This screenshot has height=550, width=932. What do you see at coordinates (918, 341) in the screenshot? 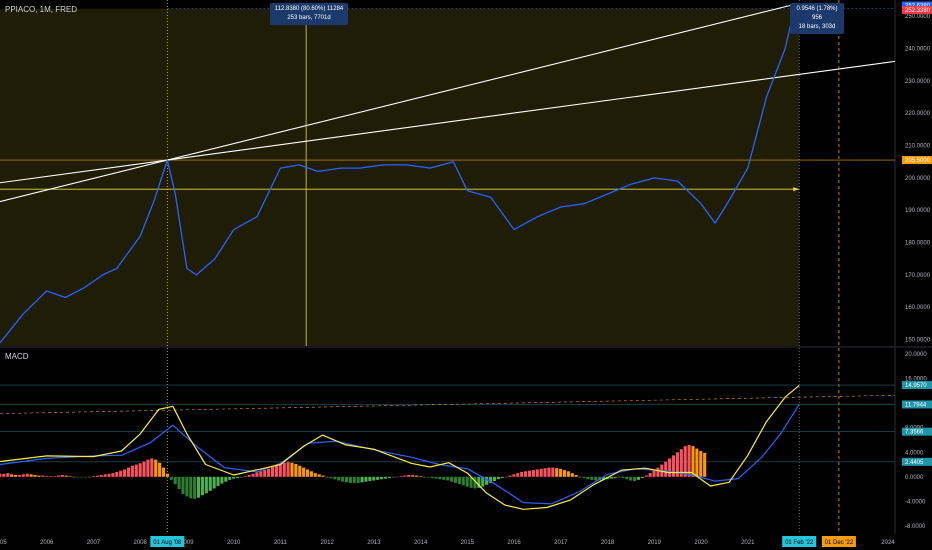
I see `price-axis-label: 150.0000` at bounding box center [918, 341].